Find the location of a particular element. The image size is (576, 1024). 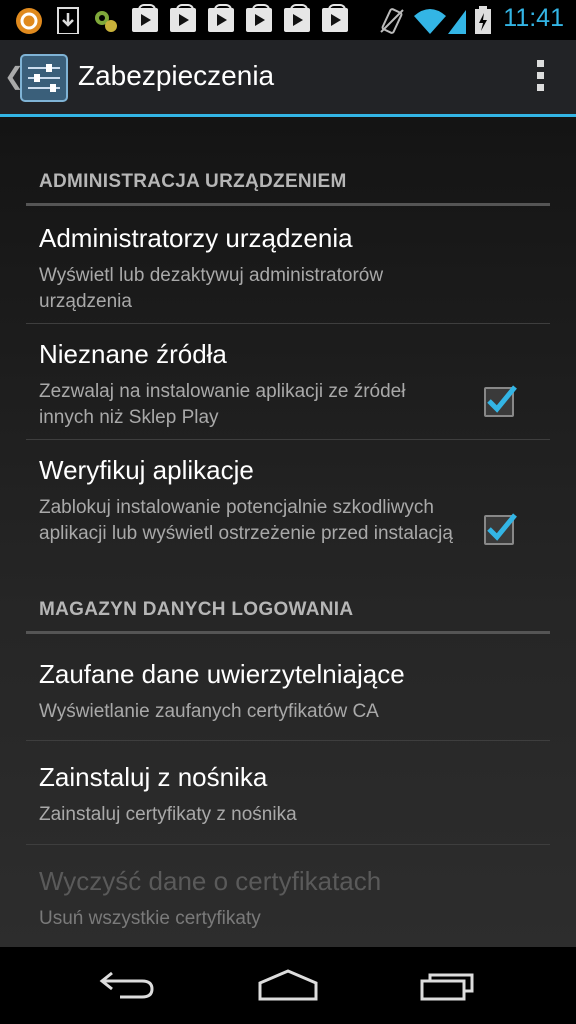

battery-charging-icon is located at coordinates (483, 20).